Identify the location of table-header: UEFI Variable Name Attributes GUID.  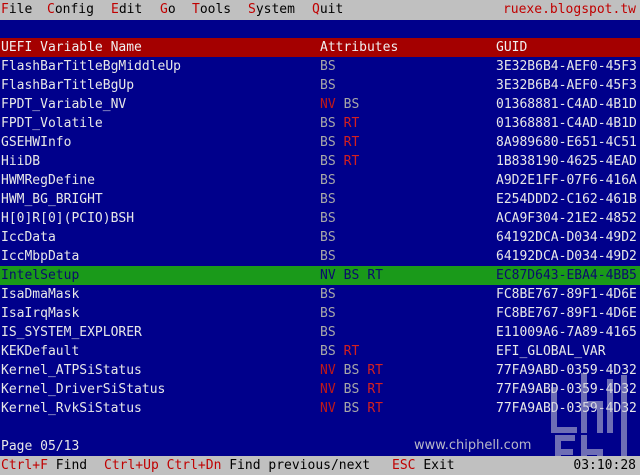
(320, 47).